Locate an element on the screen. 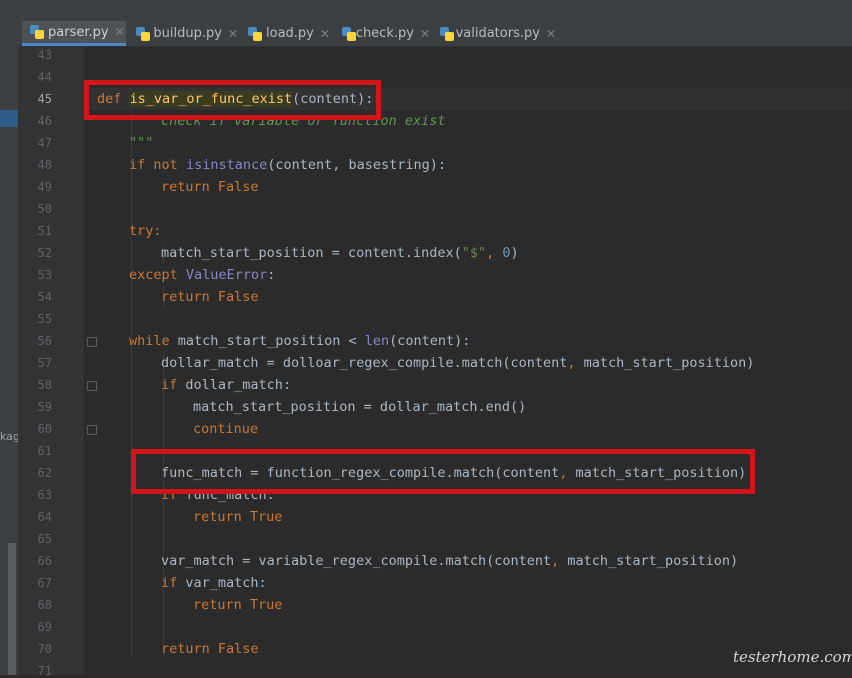 Image resolution: width=852 pixels, height=678 pixels. annotation-box-func-match is located at coordinates (443, 471).